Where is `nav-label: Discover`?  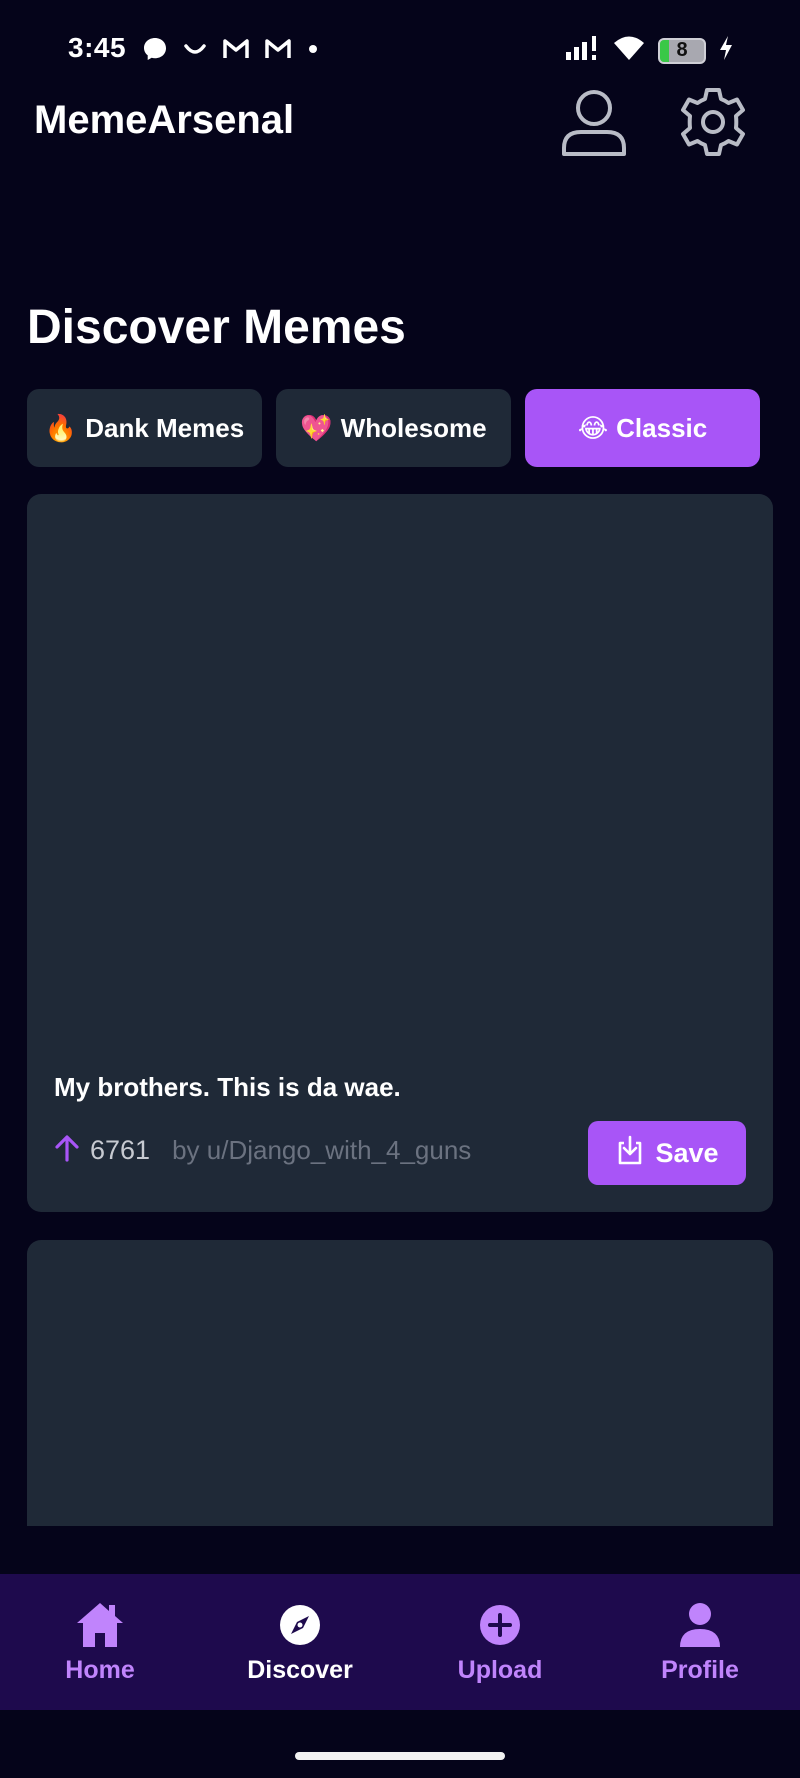
nav-label: Discover is located at coordinates (300, 1669).